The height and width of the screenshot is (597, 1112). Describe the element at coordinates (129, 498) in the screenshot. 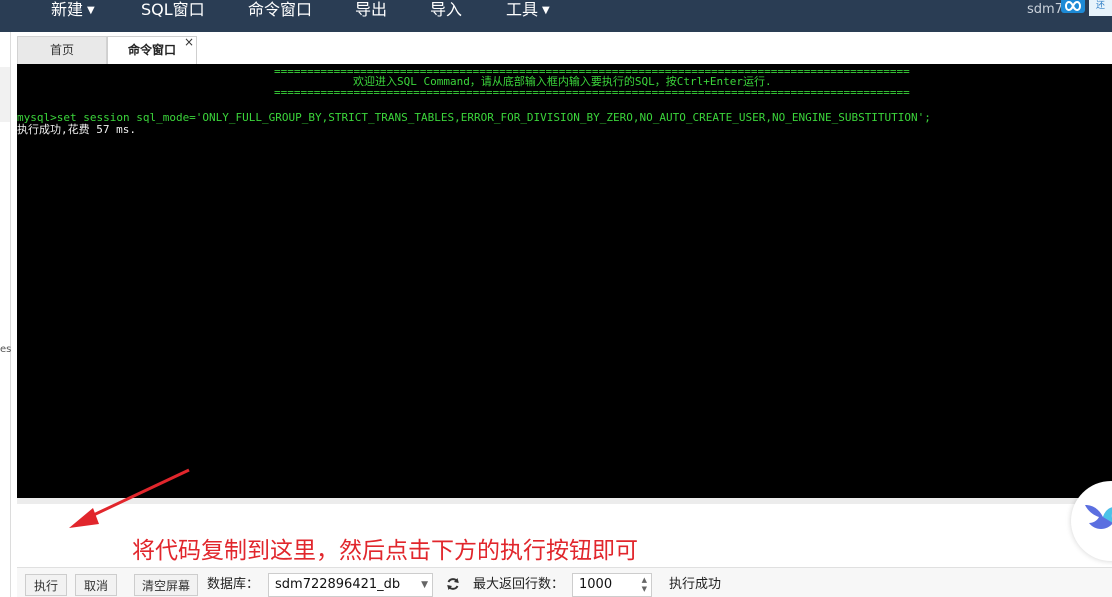

I see `arrow-icon` at that location.